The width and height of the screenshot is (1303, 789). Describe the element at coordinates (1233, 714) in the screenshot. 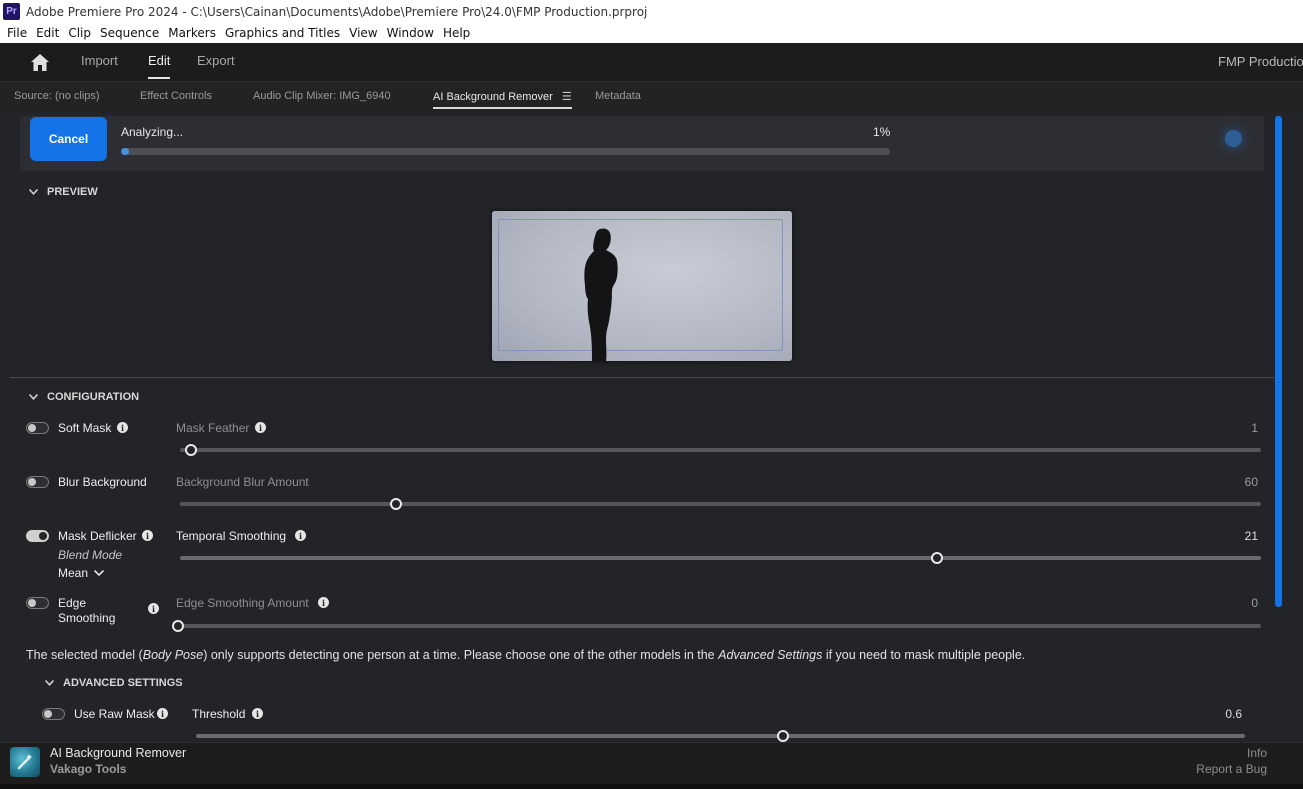

I see `threshold-value: 0.6` at that location.